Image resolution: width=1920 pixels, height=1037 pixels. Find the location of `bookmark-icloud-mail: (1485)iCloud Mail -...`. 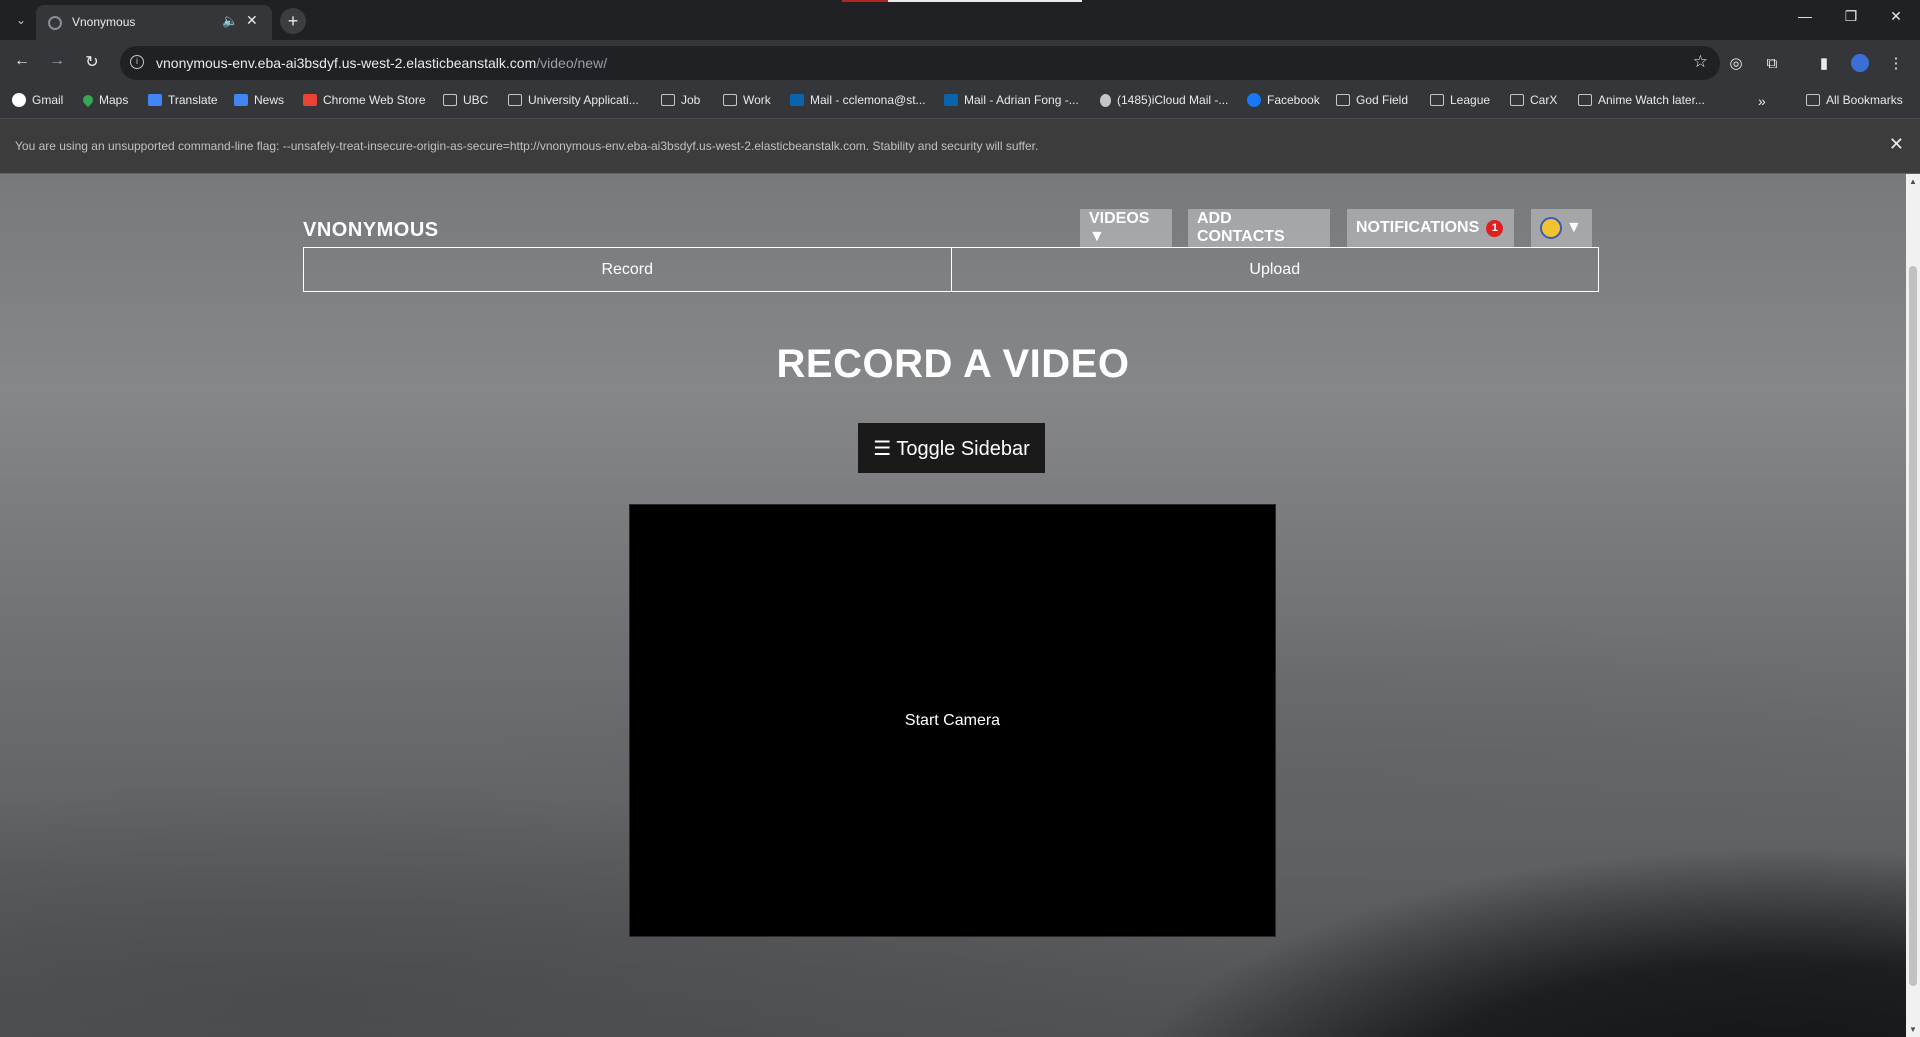

bookmark-icloud-mail: (1485)iCloud Mail -... is located at coordinates (1164, 100).